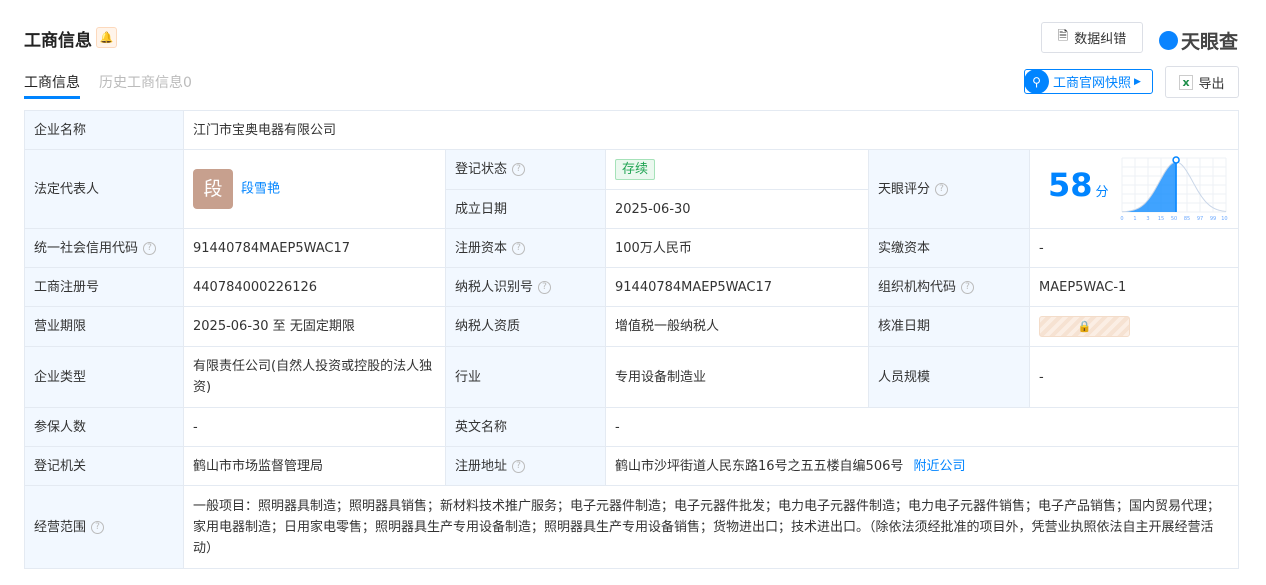  What do you see at coordinates (1092, 83) in the screenshot?
I see `snapshot-label: 工商官网快照` at bounding box center [1092, 83].